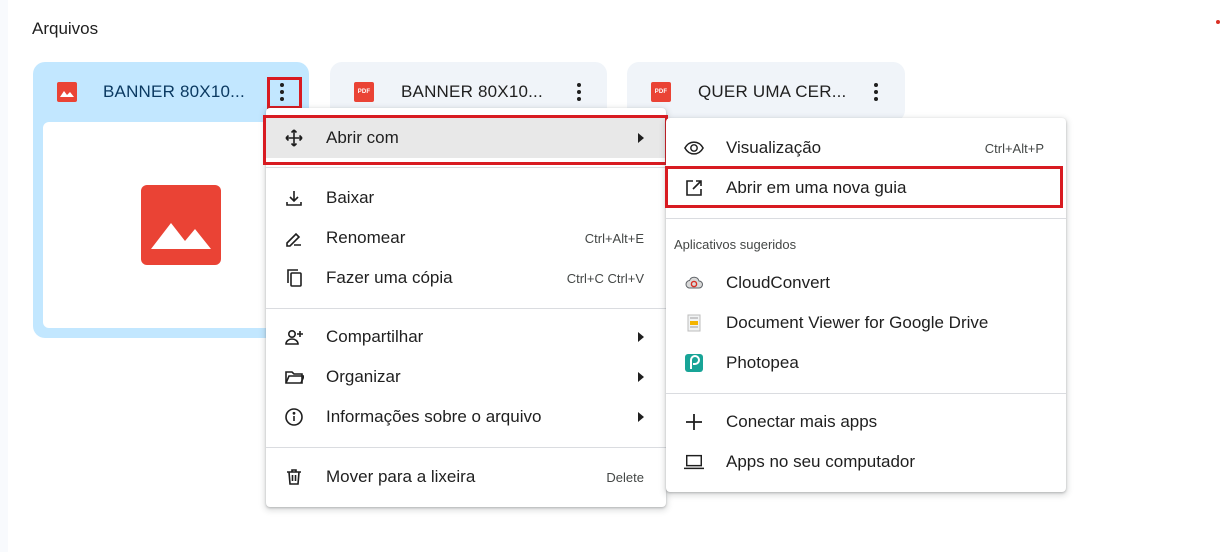 The width and height of the screenshot is (1223, 552). I want to click on menu-item-label: Compartilhar, so click(375, 336).